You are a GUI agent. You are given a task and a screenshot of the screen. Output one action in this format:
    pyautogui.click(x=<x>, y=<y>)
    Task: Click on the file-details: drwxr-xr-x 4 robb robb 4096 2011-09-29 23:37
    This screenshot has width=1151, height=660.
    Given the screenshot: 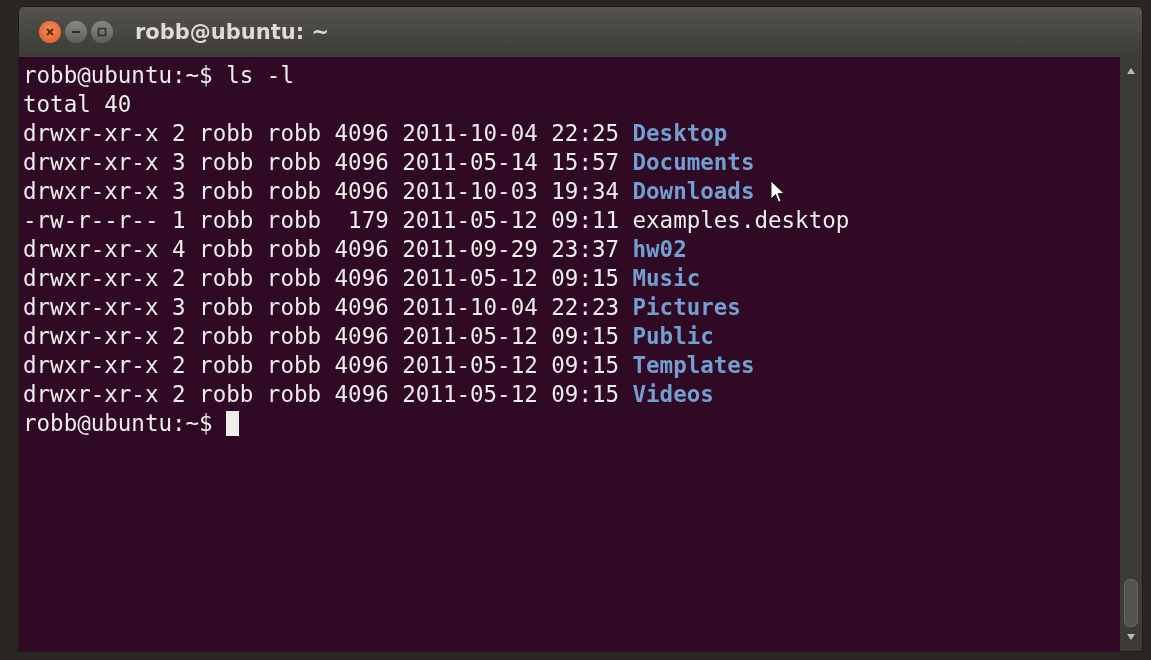 What is the action you would take?
    pyautogui.click(x=321, y=249)
    